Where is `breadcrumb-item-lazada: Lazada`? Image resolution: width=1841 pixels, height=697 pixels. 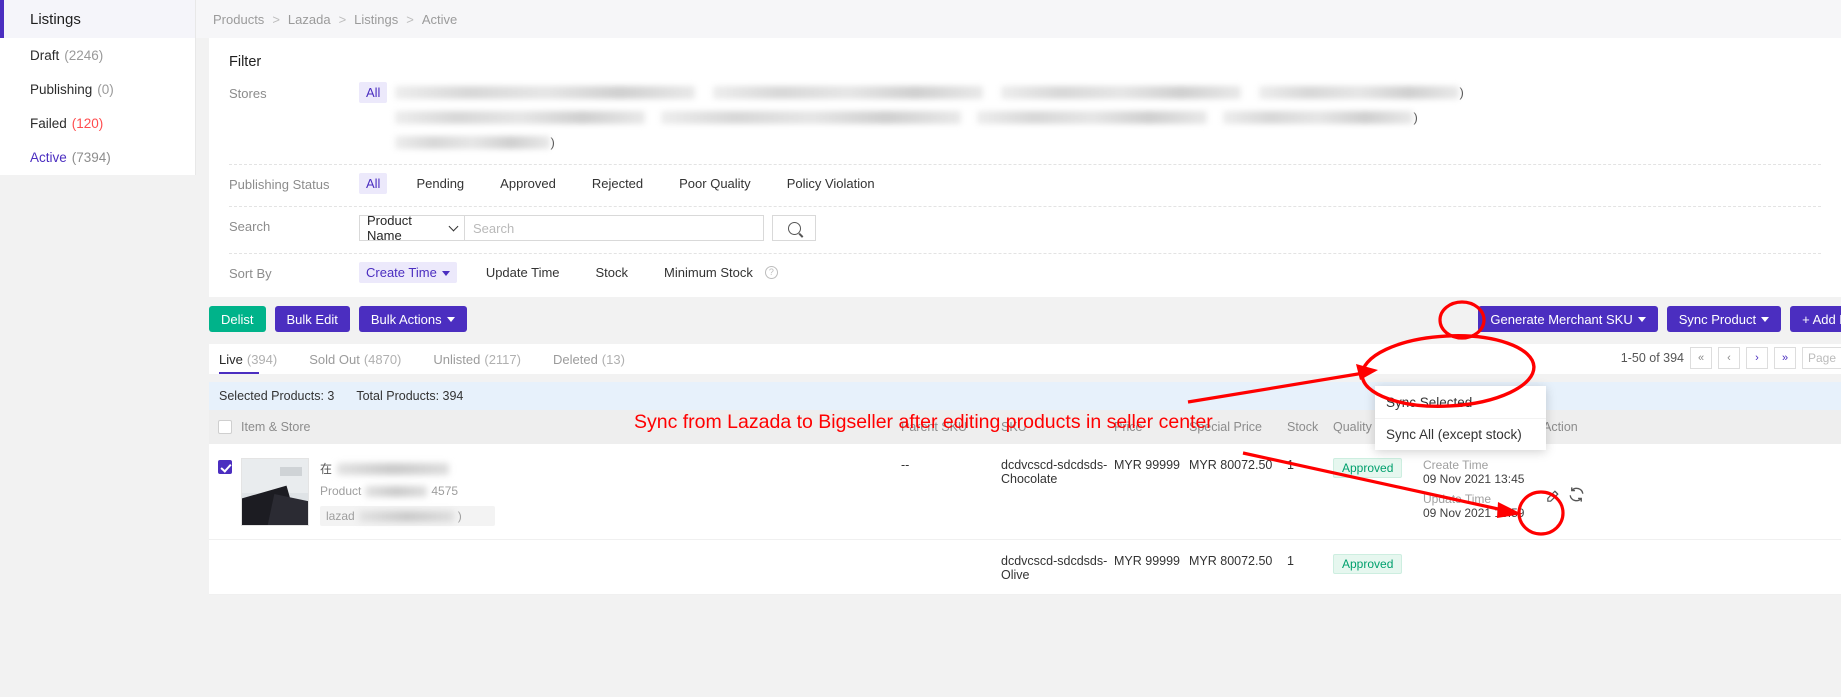 breadcrumb-item-lazada: Lazada is located at coordinates (309, 19).